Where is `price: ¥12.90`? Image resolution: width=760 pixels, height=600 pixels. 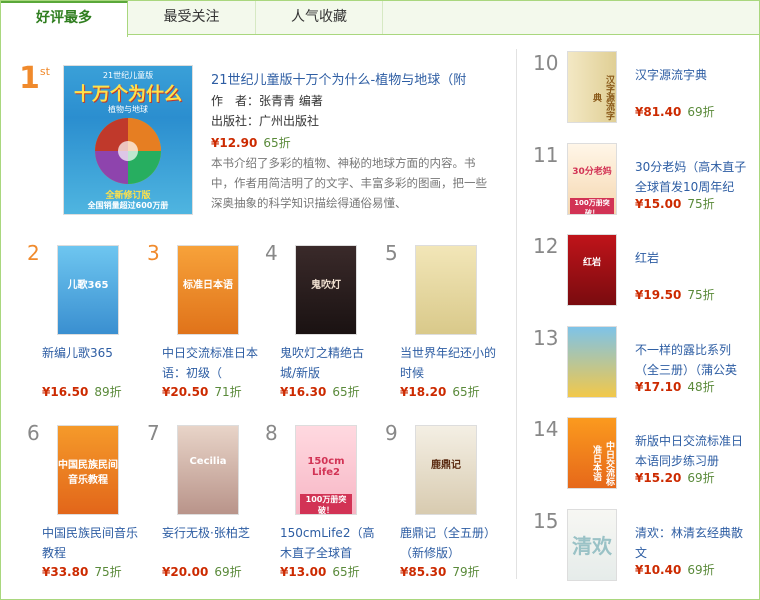
price: ¥12.90 is located at coordinates (234, 143).